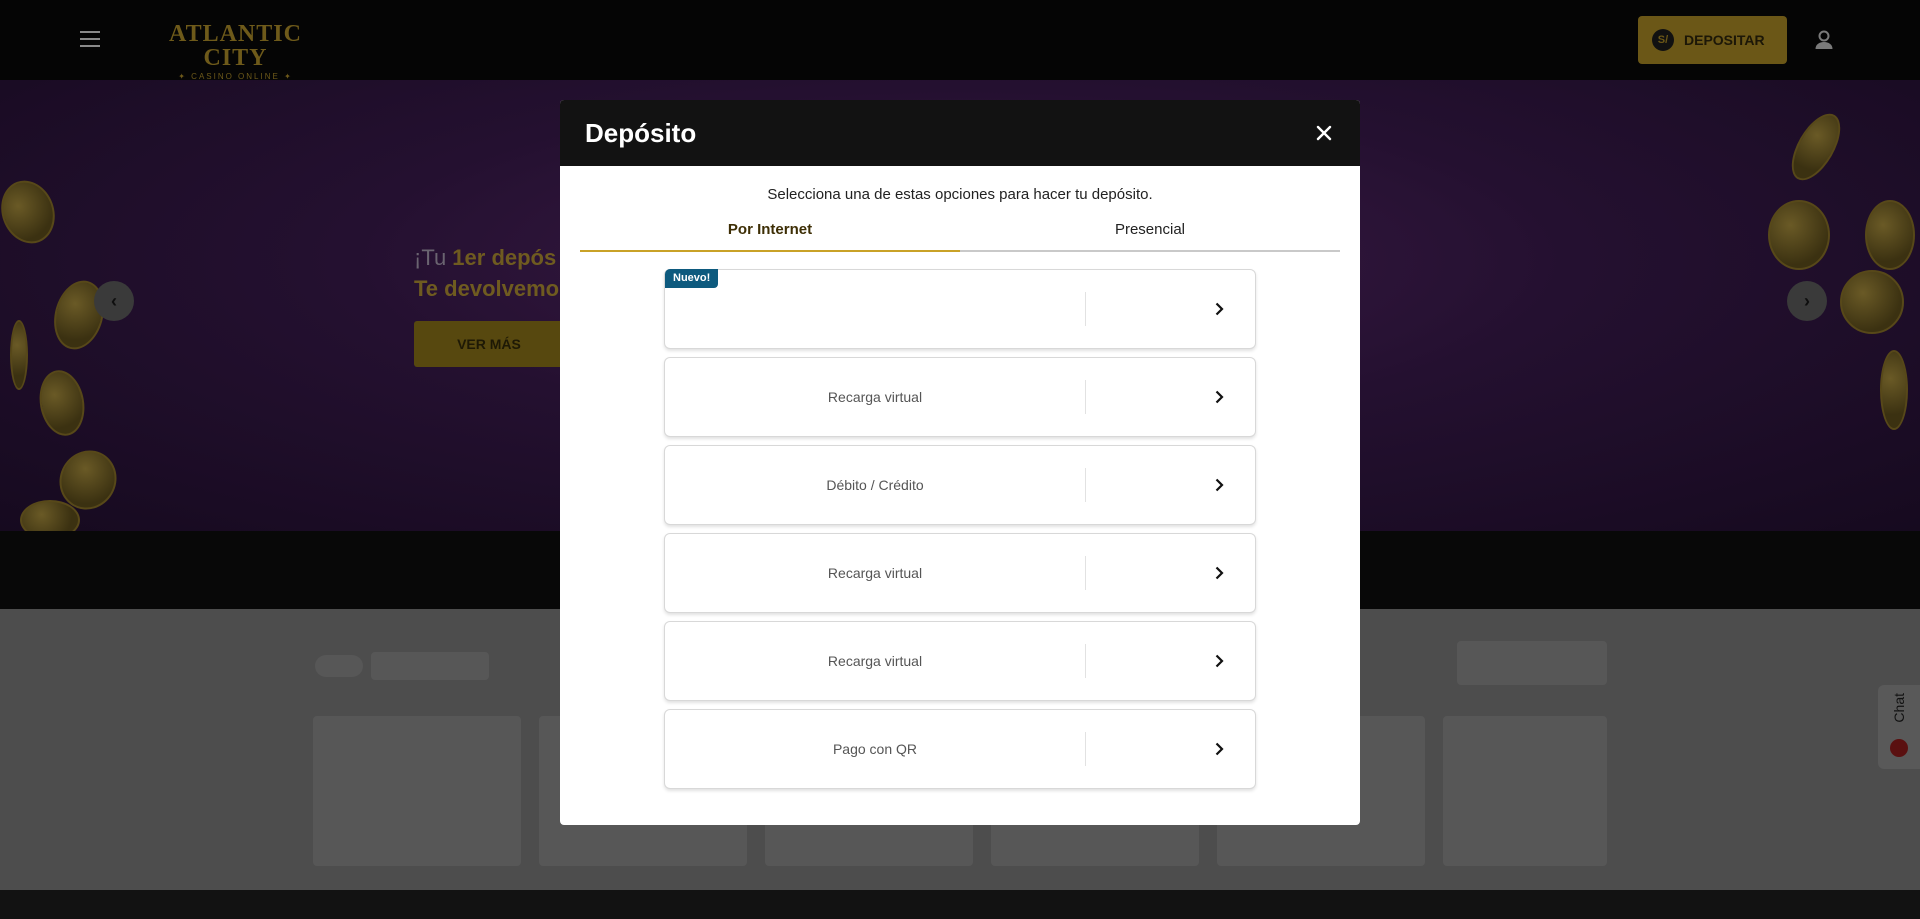 This screenshot has width=1920, height=919. What do you see at coordinates (489, 344) in the screenshot?
I see `ver-mas-button: VER MÁS` at bounding box center [489, 344].